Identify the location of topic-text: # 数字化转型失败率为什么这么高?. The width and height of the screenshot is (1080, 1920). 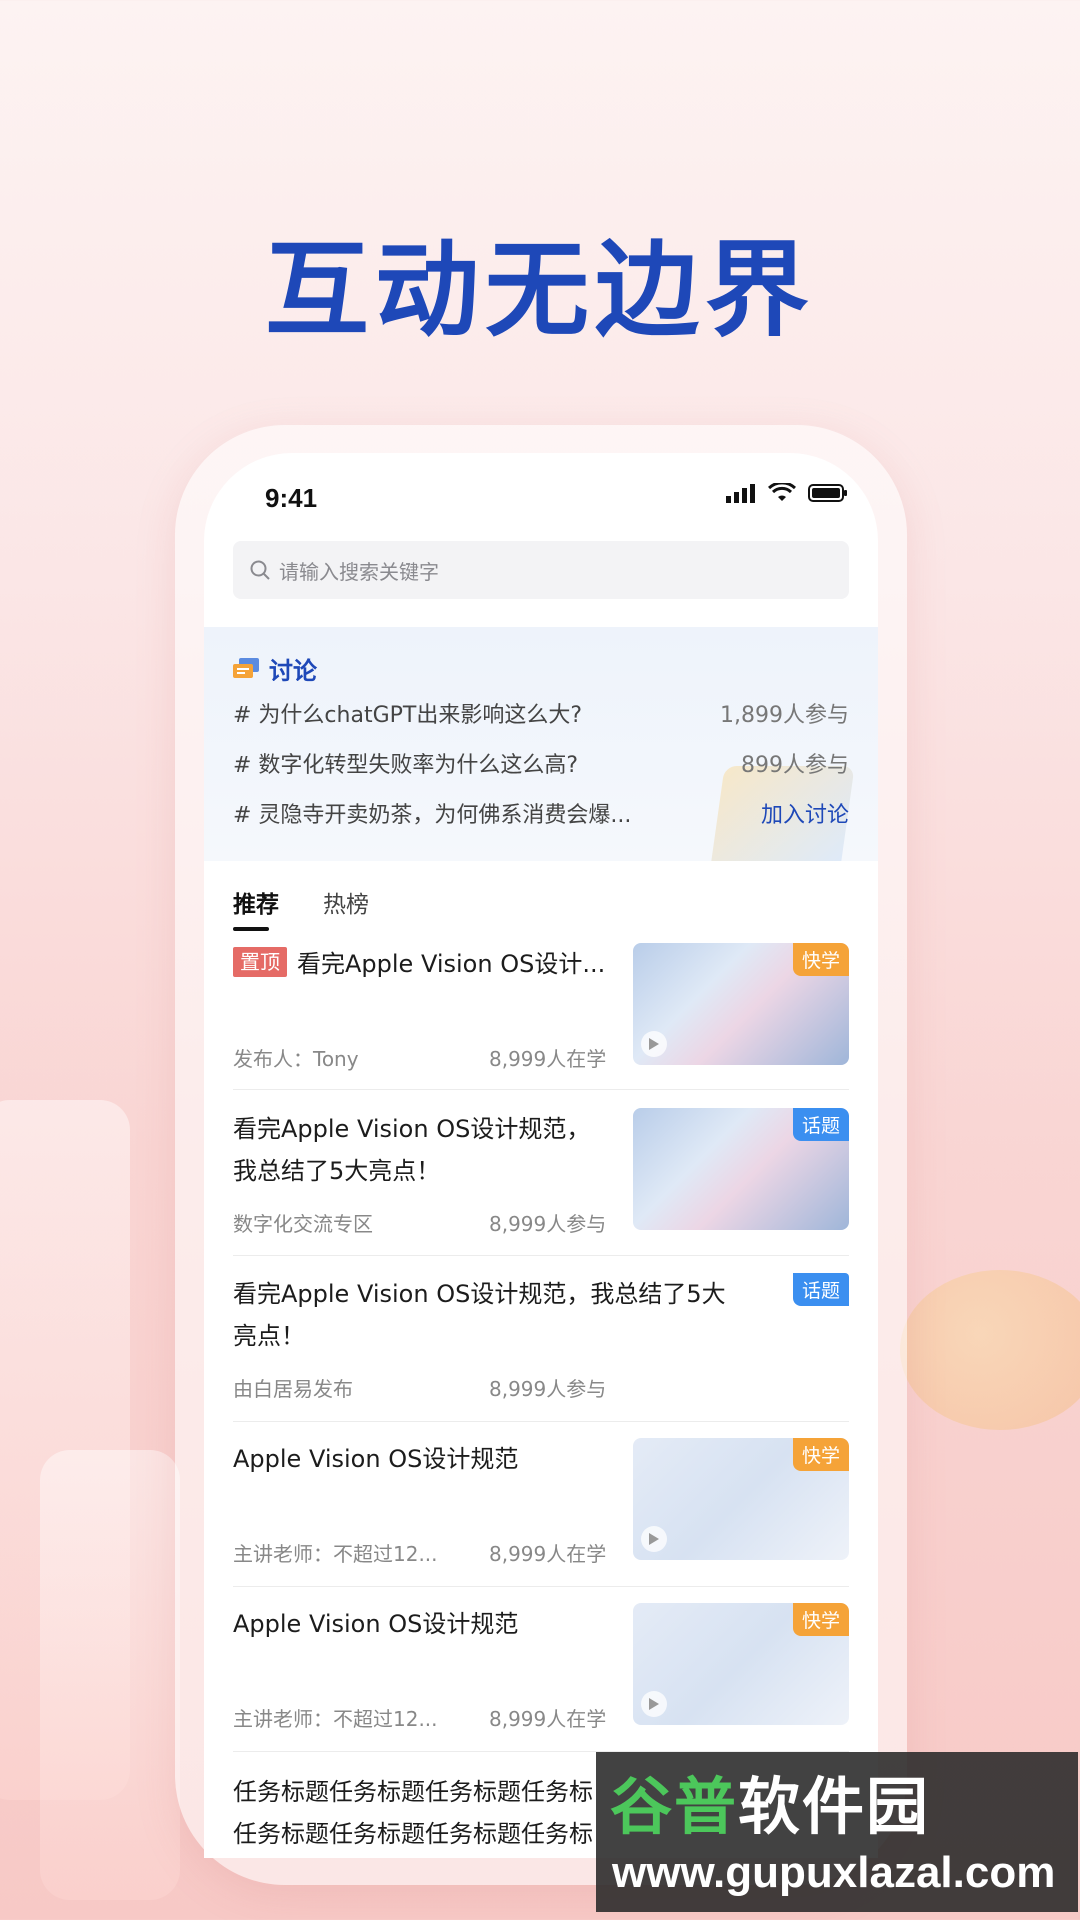
(406, 765).